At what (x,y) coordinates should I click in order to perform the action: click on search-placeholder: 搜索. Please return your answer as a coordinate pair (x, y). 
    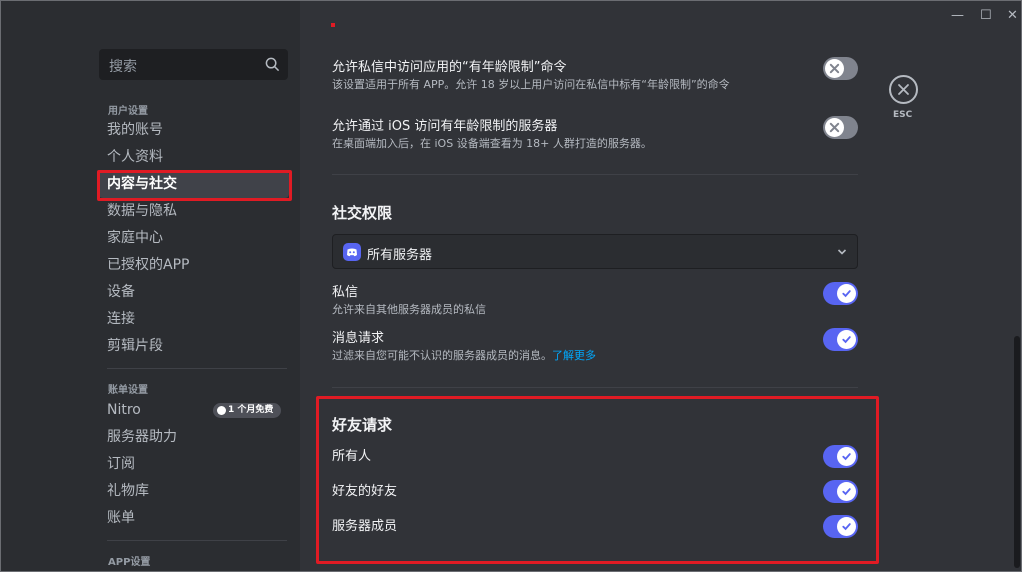
    Looking at the image, I should click on (123, 67).